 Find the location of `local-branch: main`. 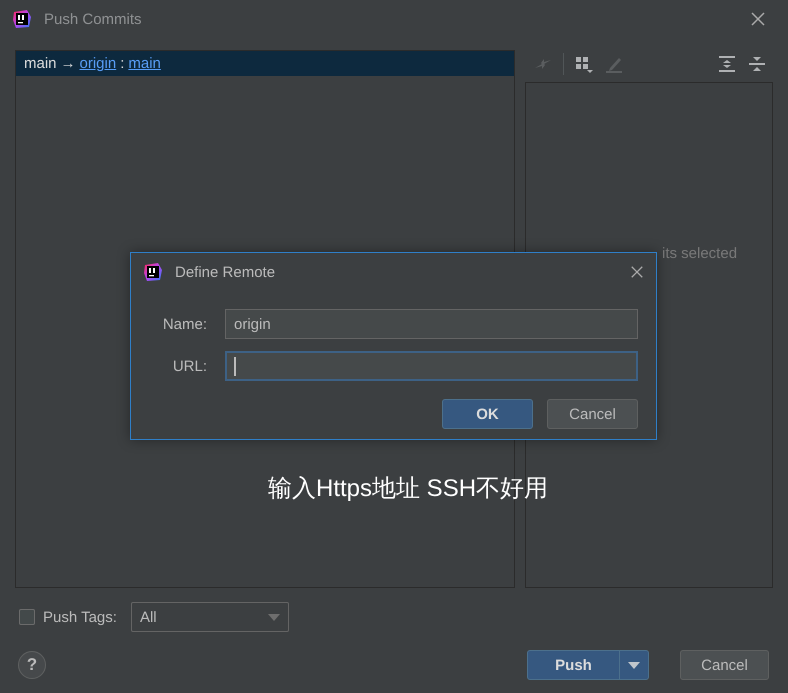

local-branch: main is located at coordinates (40, 63).